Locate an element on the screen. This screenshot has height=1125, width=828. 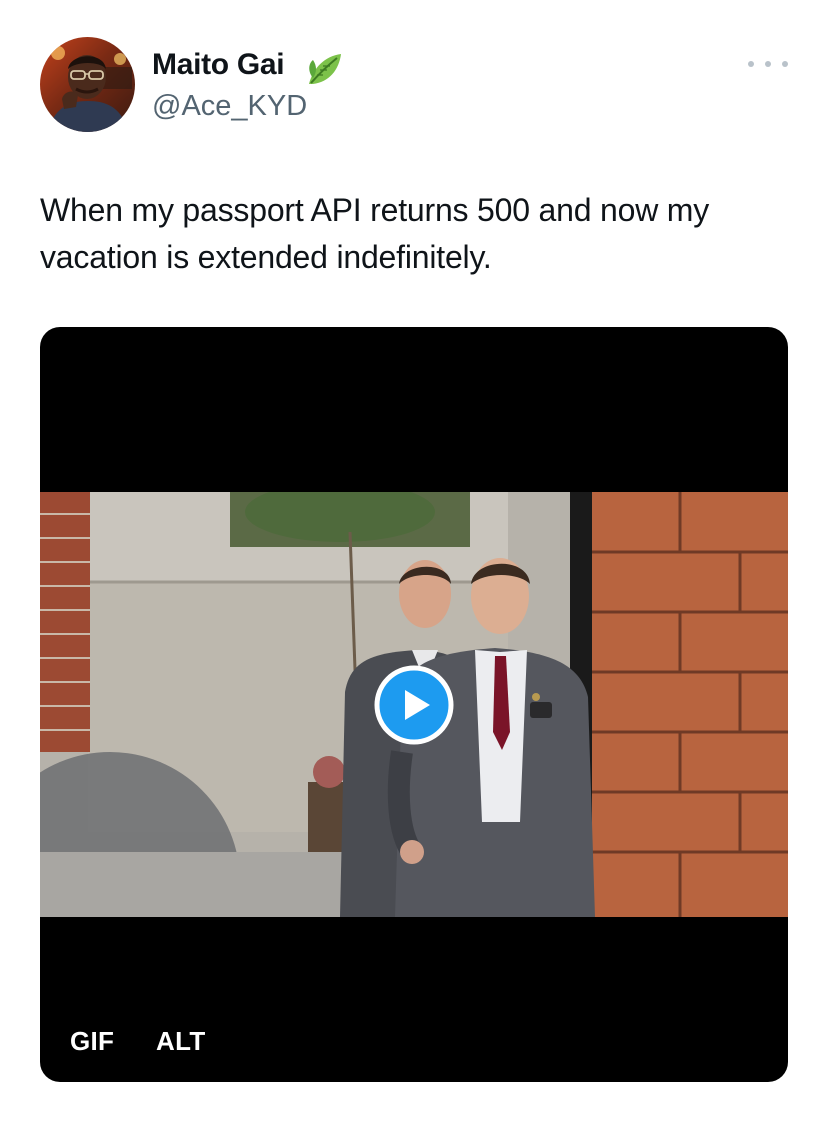
more-options-button is located at coordinates (768, 64).